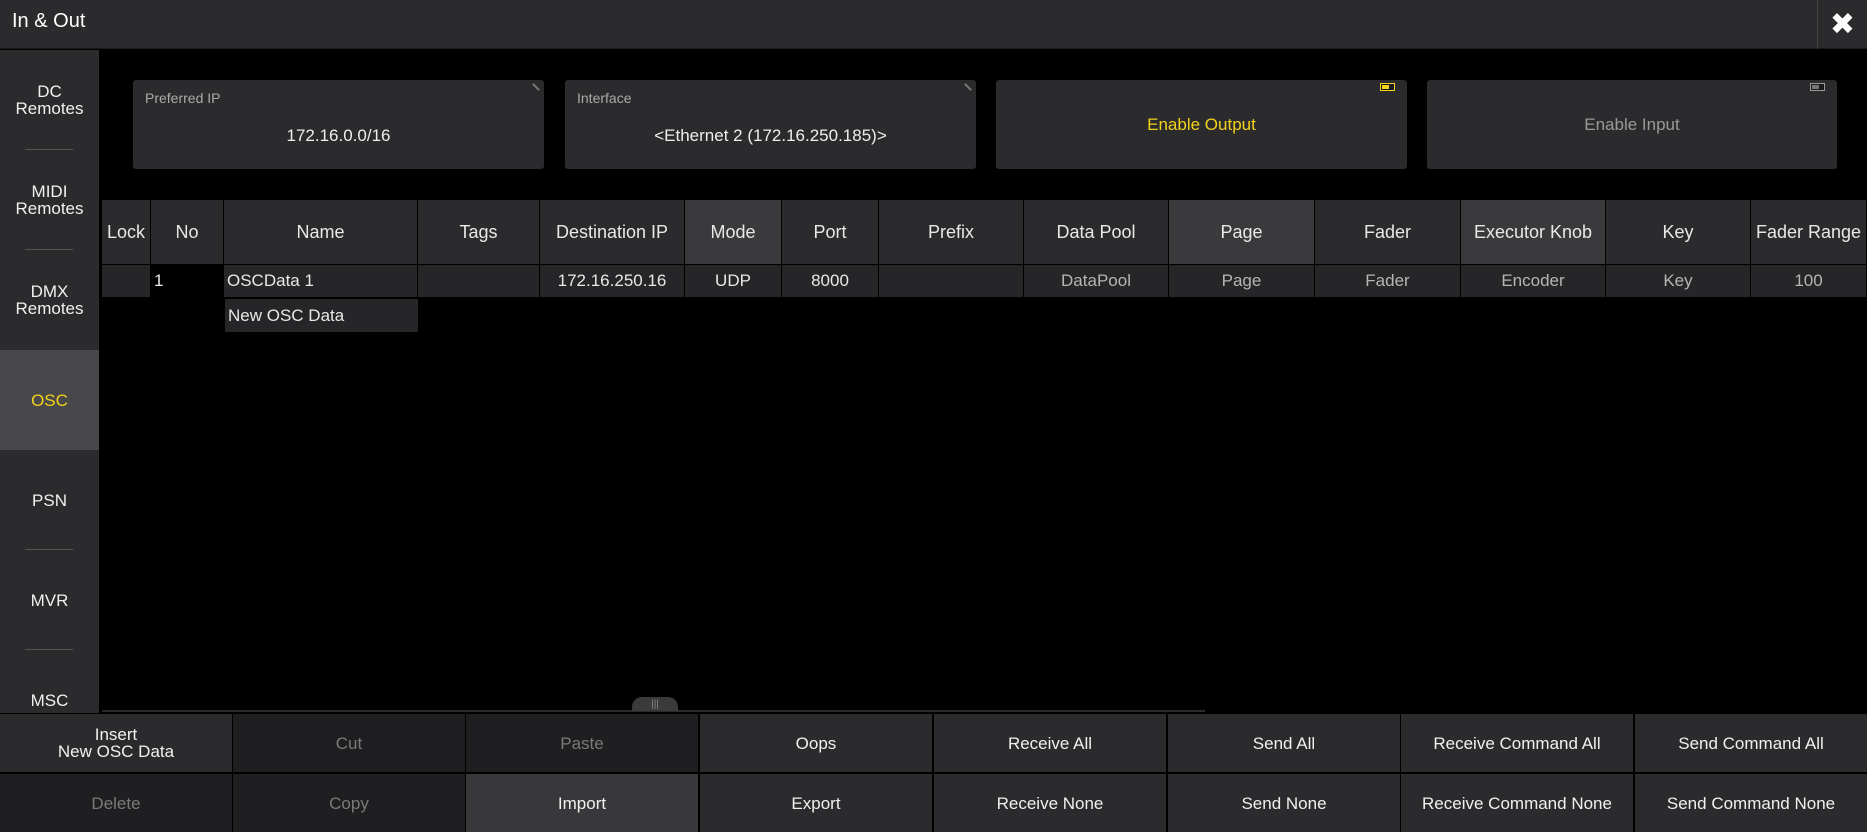 This screenshot has height=832, width=1867. What do you see at coordinates (1388, 232) in the screenshot?
I see `column-header-fader: Fader` at bounding box center [1388, 232].